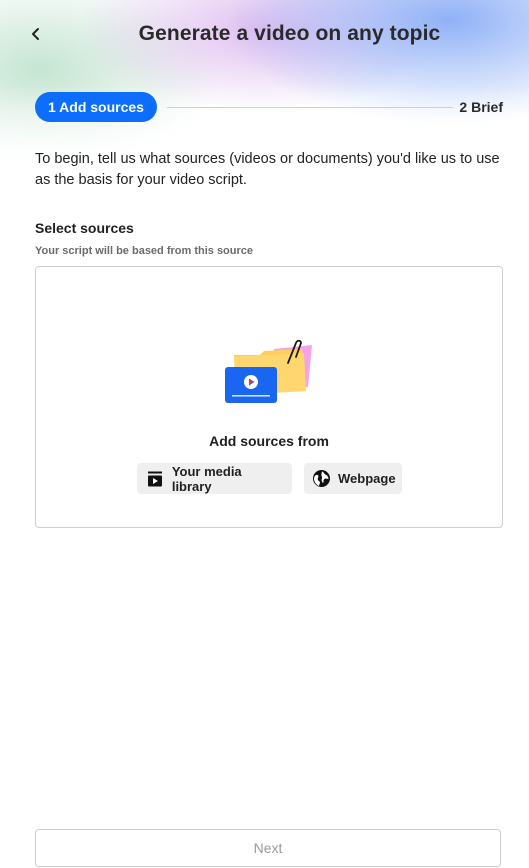  What do you see at coordinates (269, 441) in the screenshot?
I see `add-sources-label: Add sources from` at bounding box center [269, 441].